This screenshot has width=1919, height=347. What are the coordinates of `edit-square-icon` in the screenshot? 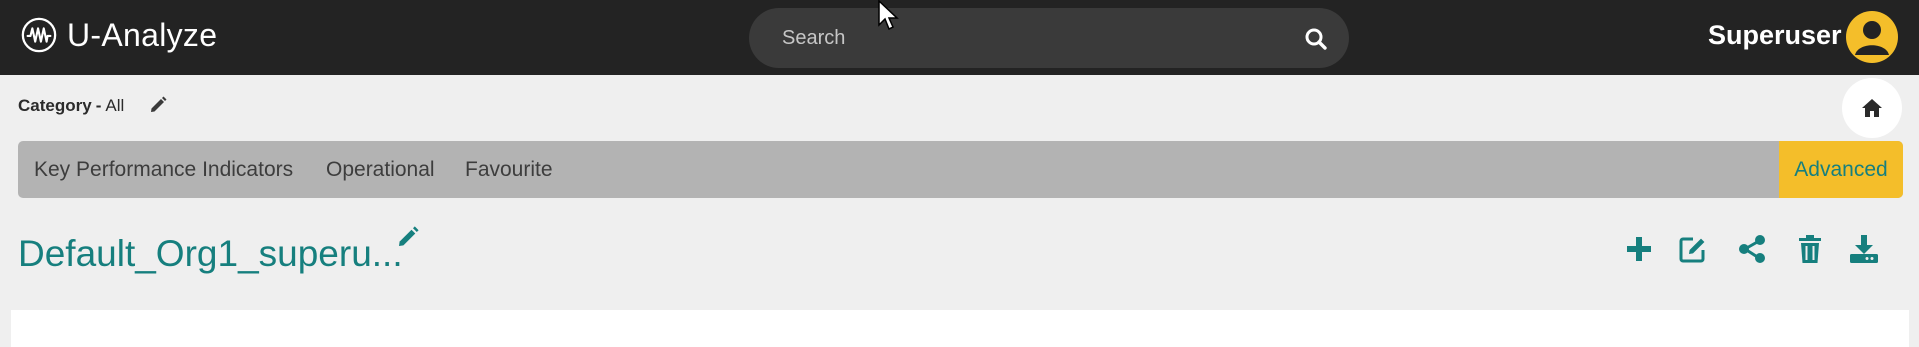 It's located at (1692, 250).